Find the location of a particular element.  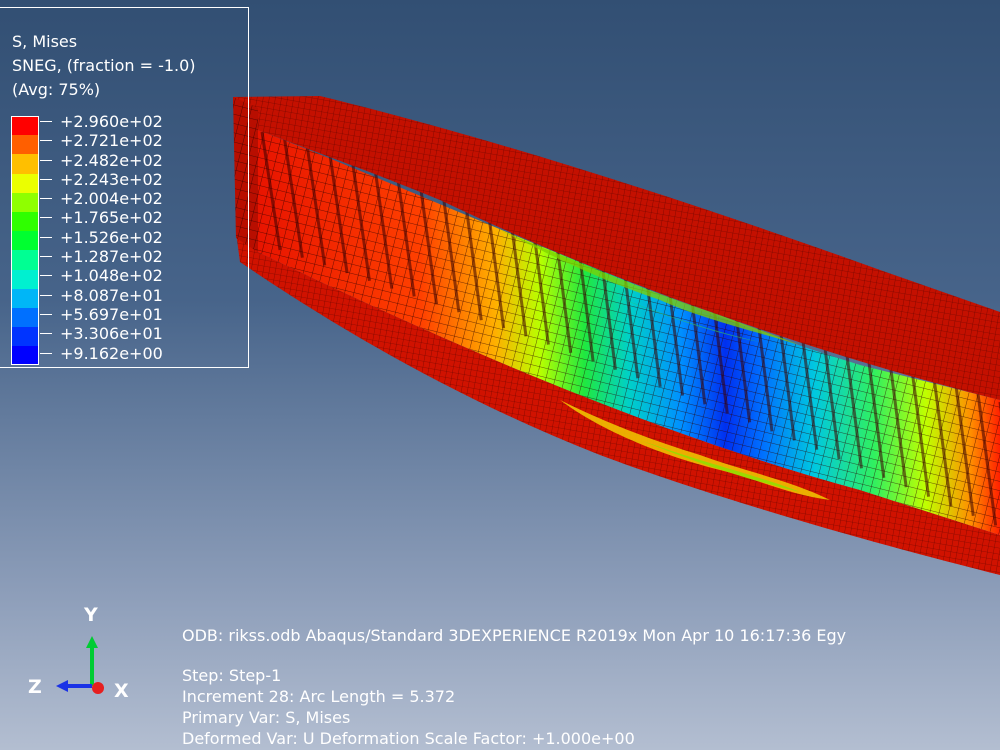

legend-value: +1.048e+02 is located at coordinates (101, 275).